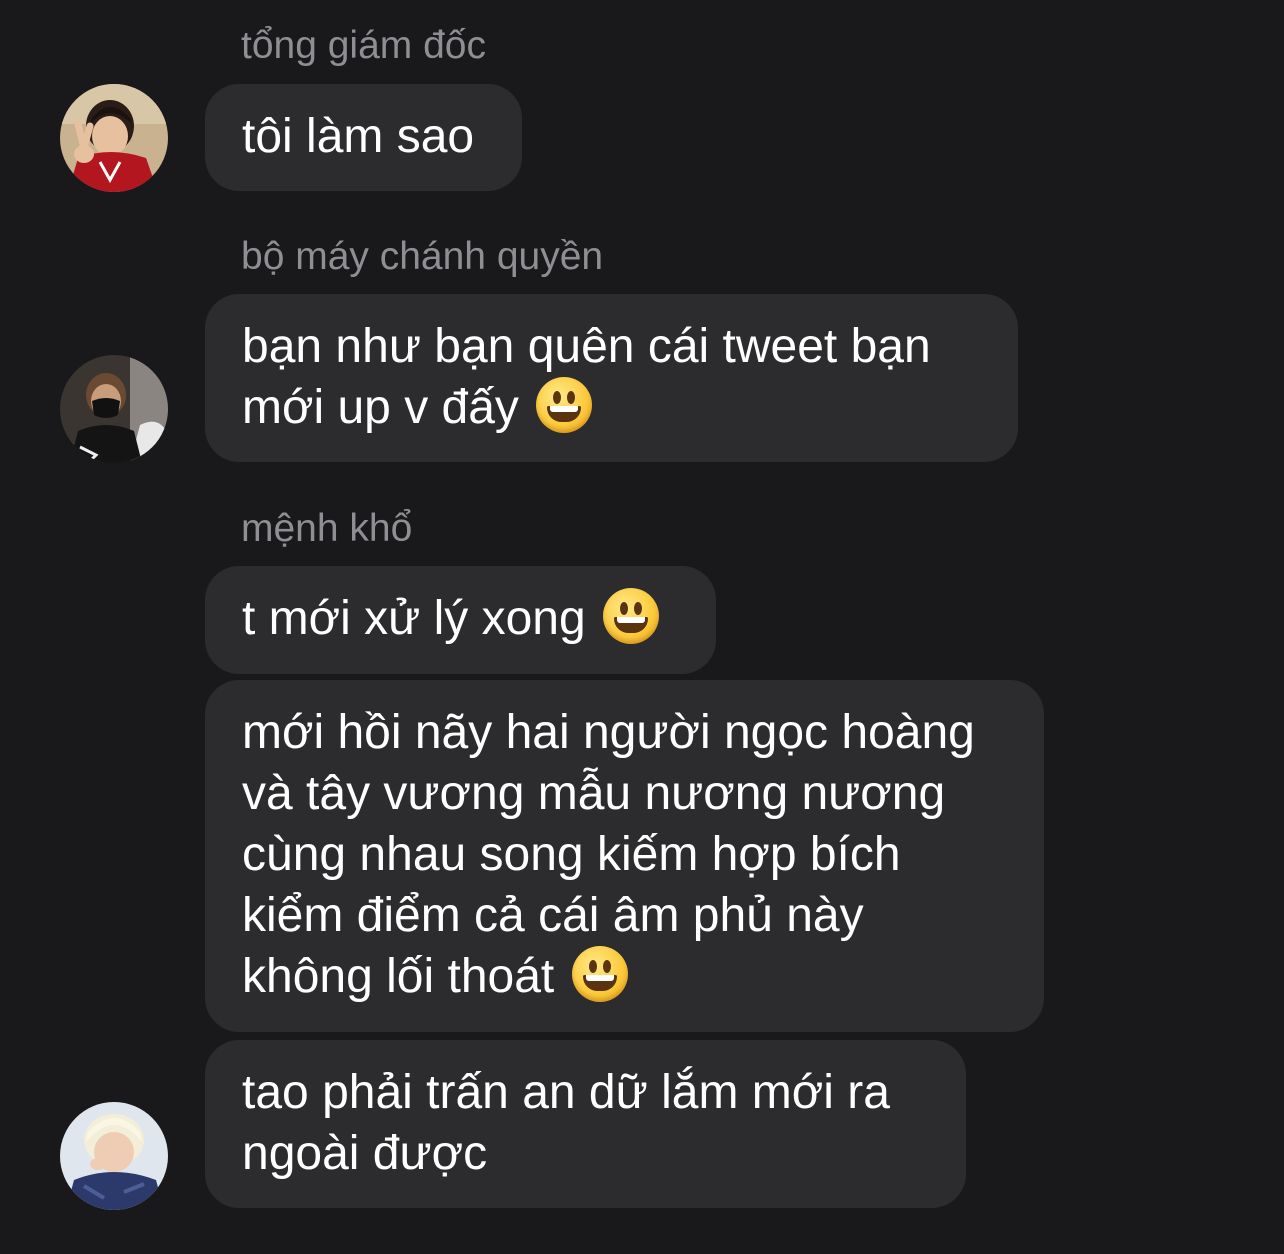  I want to click on sender-name: bộ máy chánh quyền, so click(422, 256).